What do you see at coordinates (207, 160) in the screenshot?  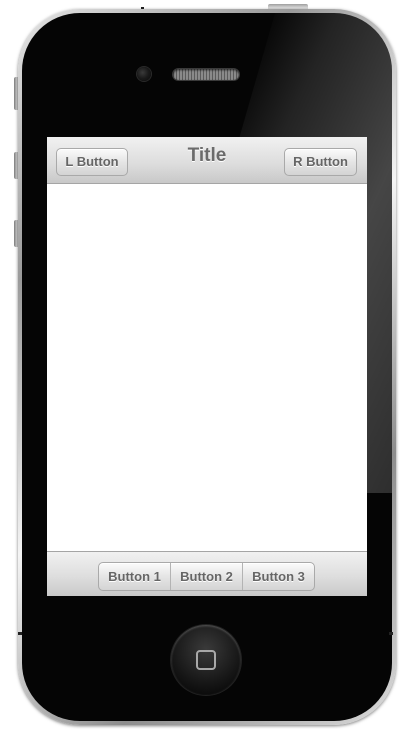 I see `navigation-bar: L Button Title R Button` at bounding box center [207, 160].